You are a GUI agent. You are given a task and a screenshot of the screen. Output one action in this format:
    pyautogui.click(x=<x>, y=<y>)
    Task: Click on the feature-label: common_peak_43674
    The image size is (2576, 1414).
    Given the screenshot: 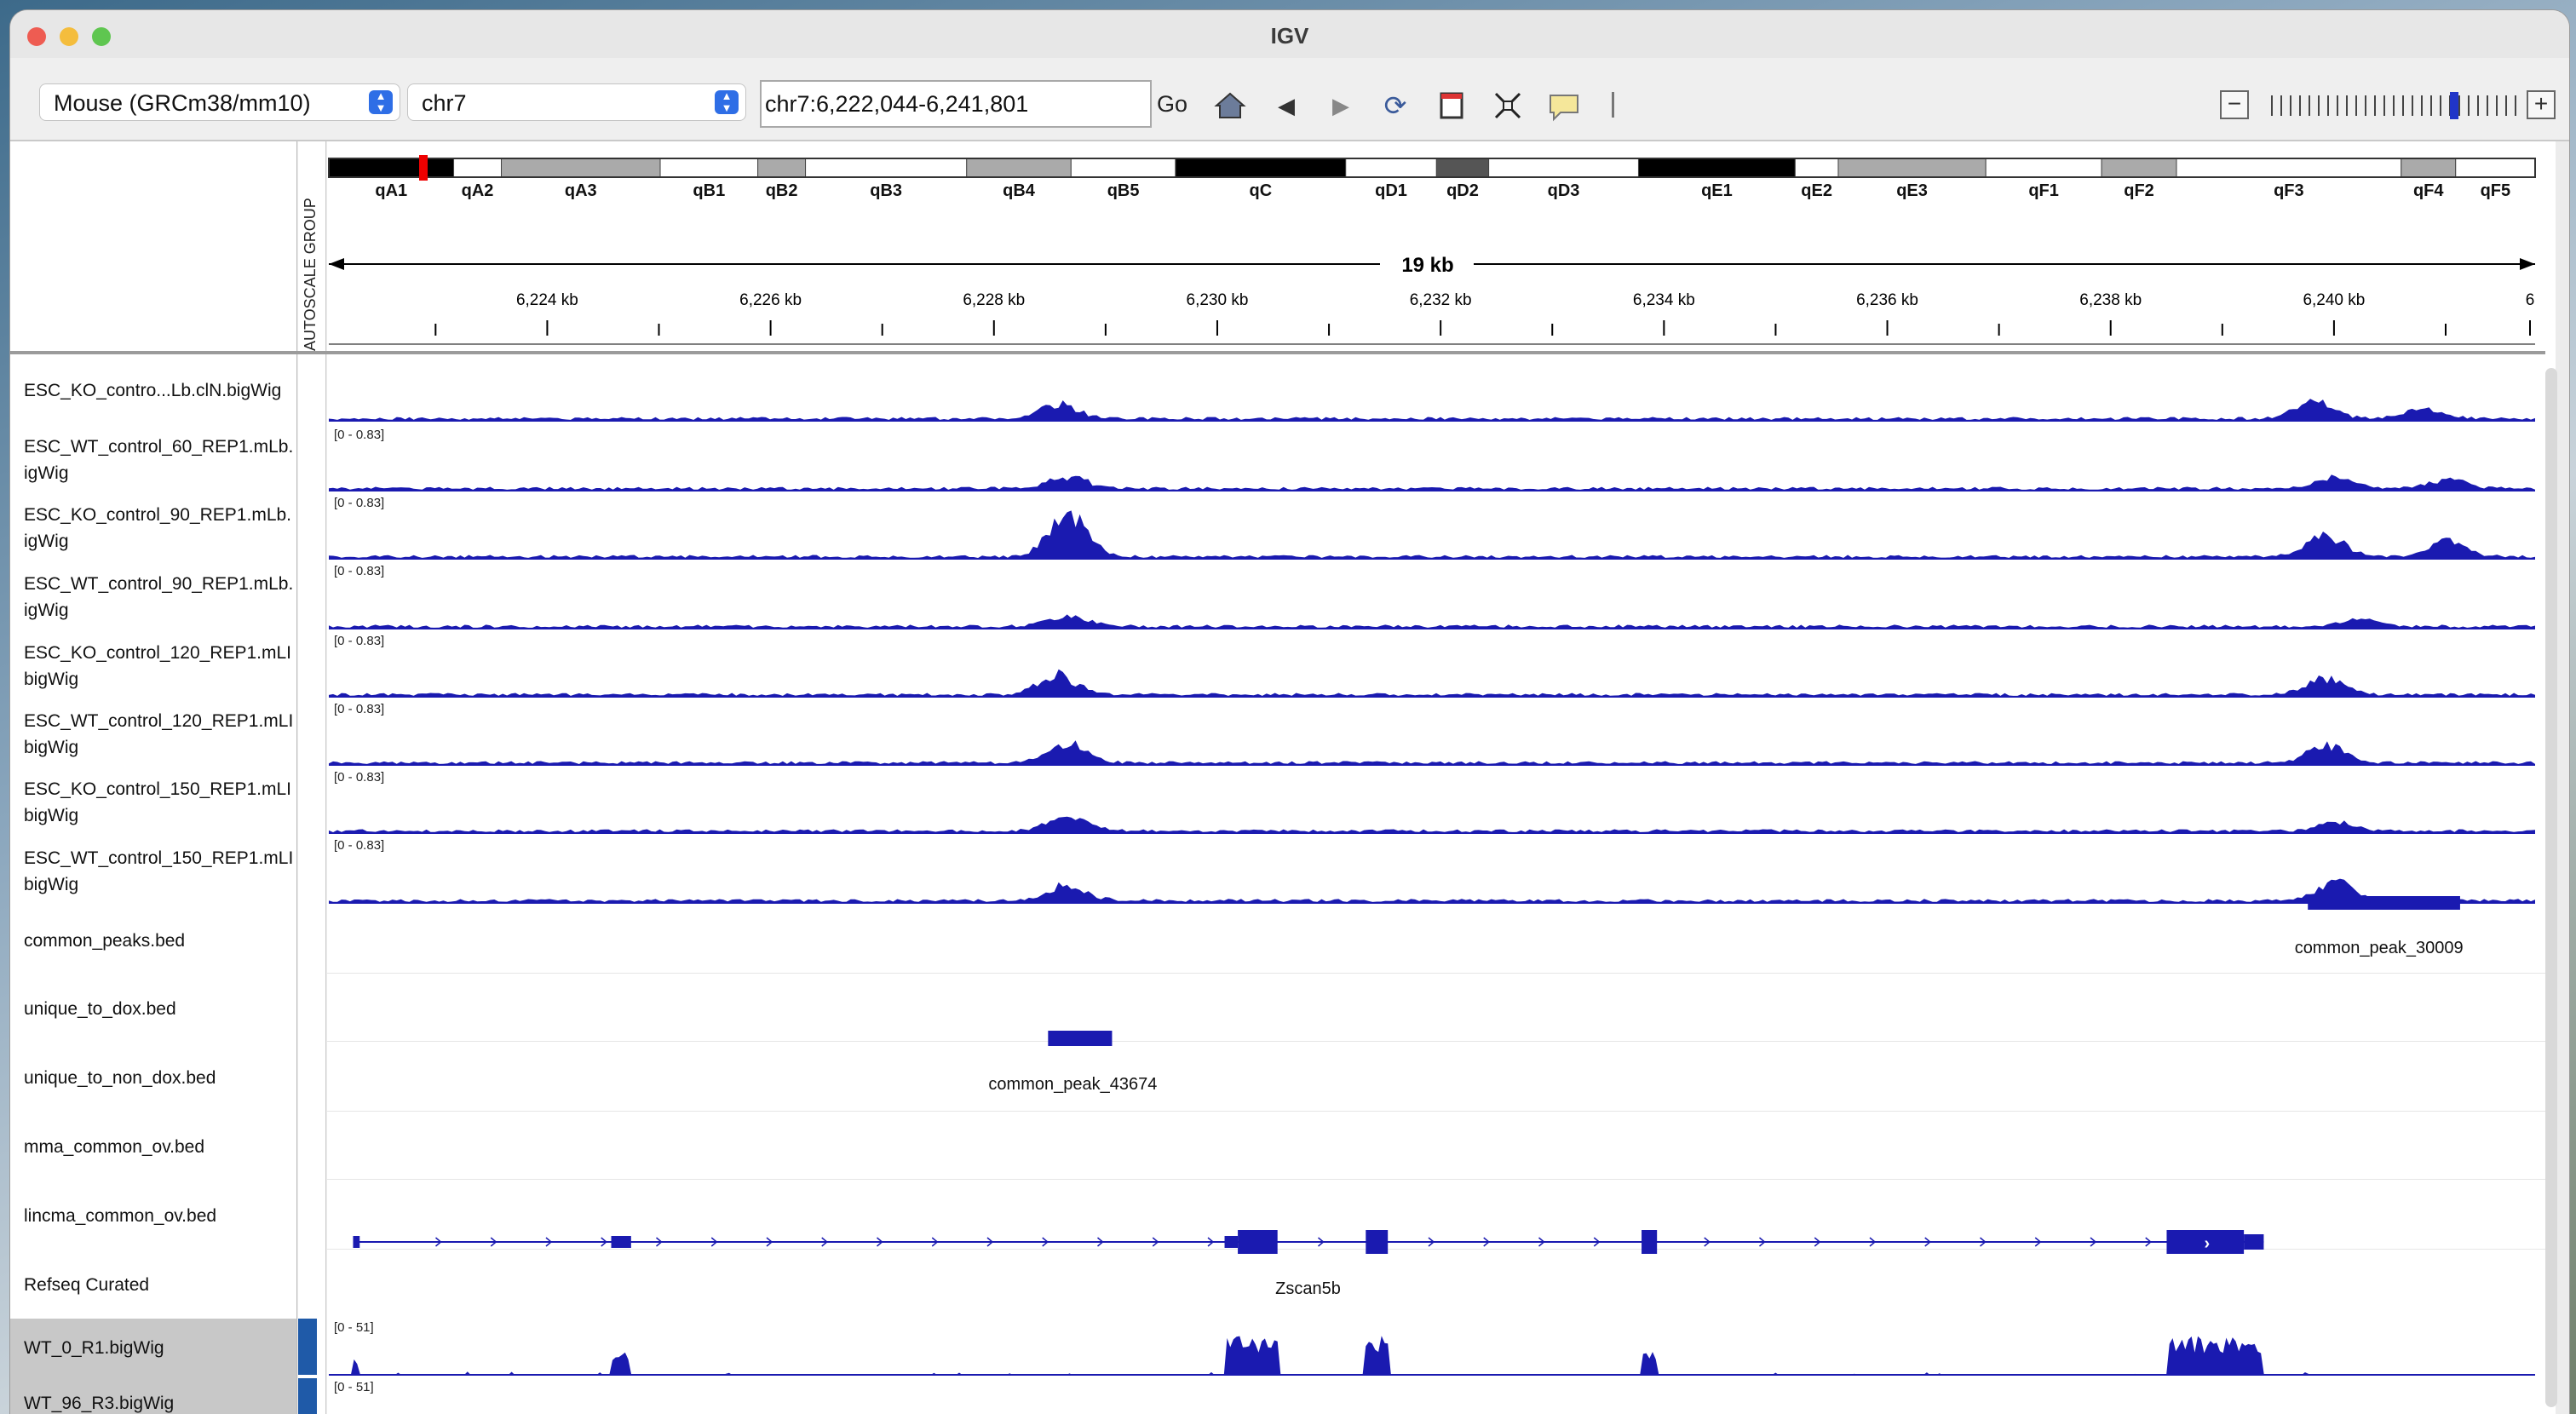 What is the action you would take?
    pyautogui.click(x=1073, y=1084)
    